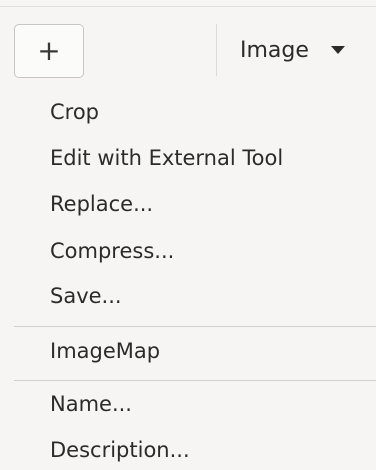 This screenshot has width=376, height=470. Describe the element at coordinates (337, 50) in the screenshot. I see `dropdown-arrow-icon` at that location.